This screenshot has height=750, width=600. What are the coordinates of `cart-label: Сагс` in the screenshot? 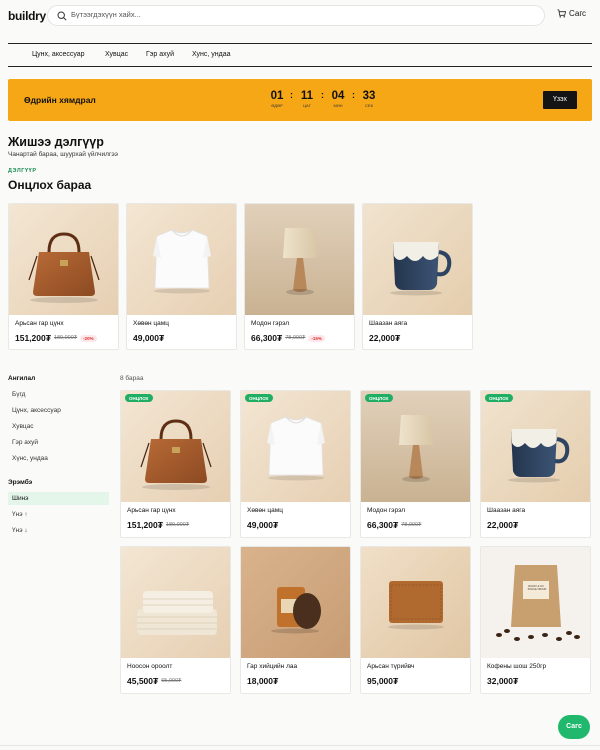 It's located at (578, 13).